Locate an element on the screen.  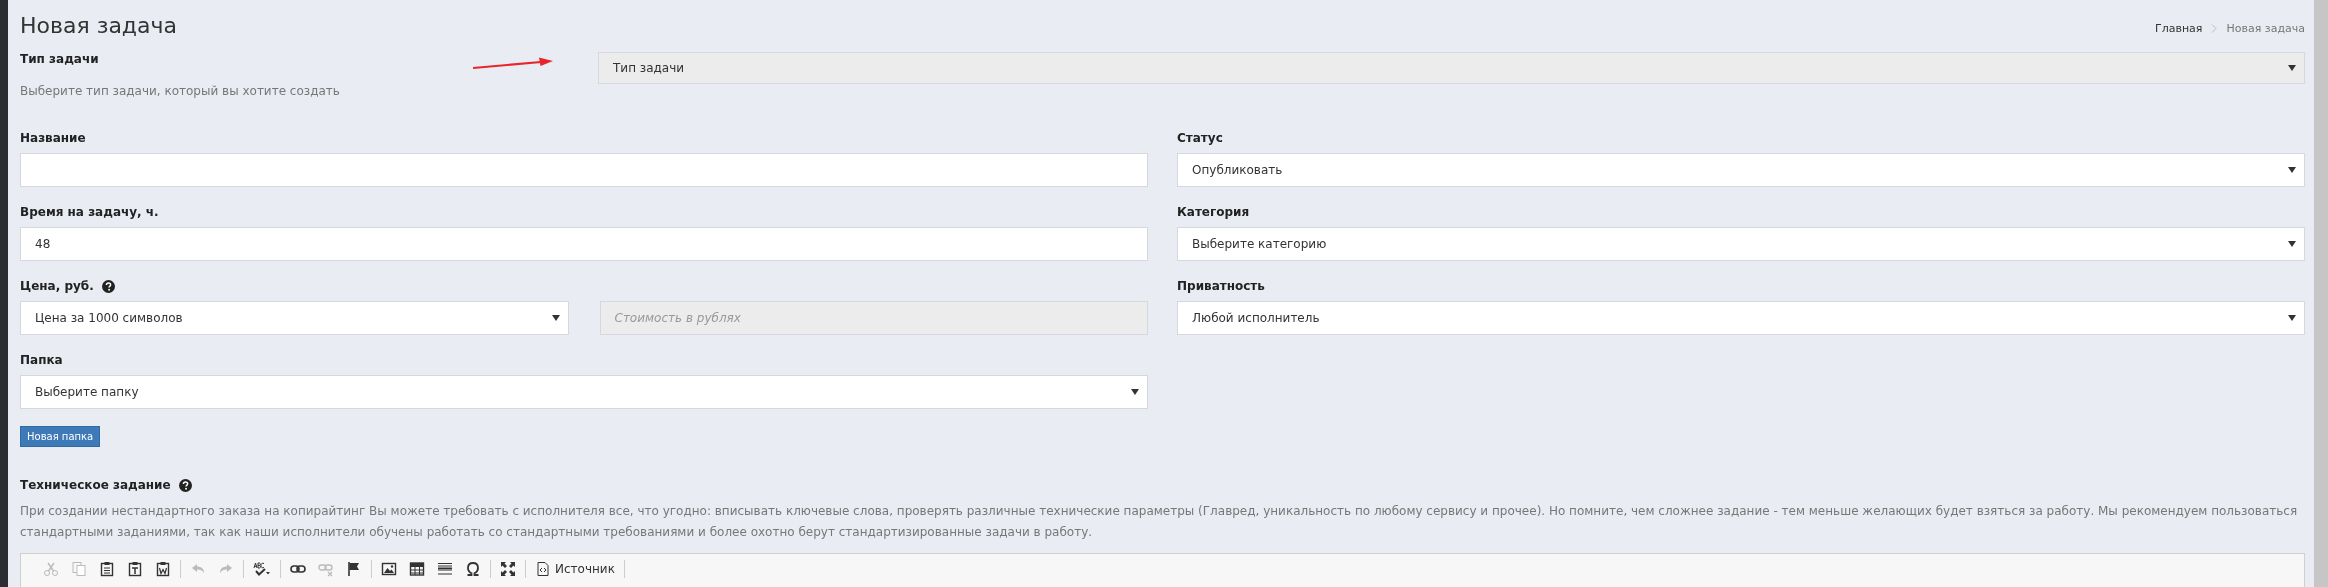
description-text: При создании нестандартного заказа на копирайтинг Вы можете требовать с исполнителя все, что угодно: вписывать ключевые слова, проверять различные технические параметры (Главред, уникальность по любому сервису и прочее). Но помните, чем сложнее задание - тем меньше желающих будет взяться за работу. Мы рекомендуем пользоваться стандартными заданиями, так как наши исполнители обучены работать со стандартными требованиями и более охотно берут стандартизированные задачи в работу. is located at coordinates (1159, 522).